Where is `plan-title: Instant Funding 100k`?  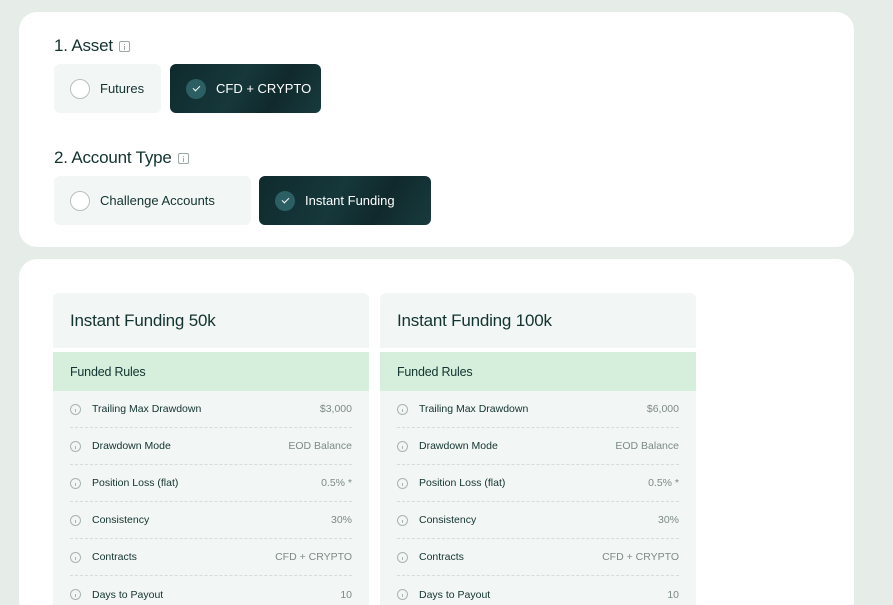
plan-title: Instant Funding 100k is located at coordinates (538, 320).